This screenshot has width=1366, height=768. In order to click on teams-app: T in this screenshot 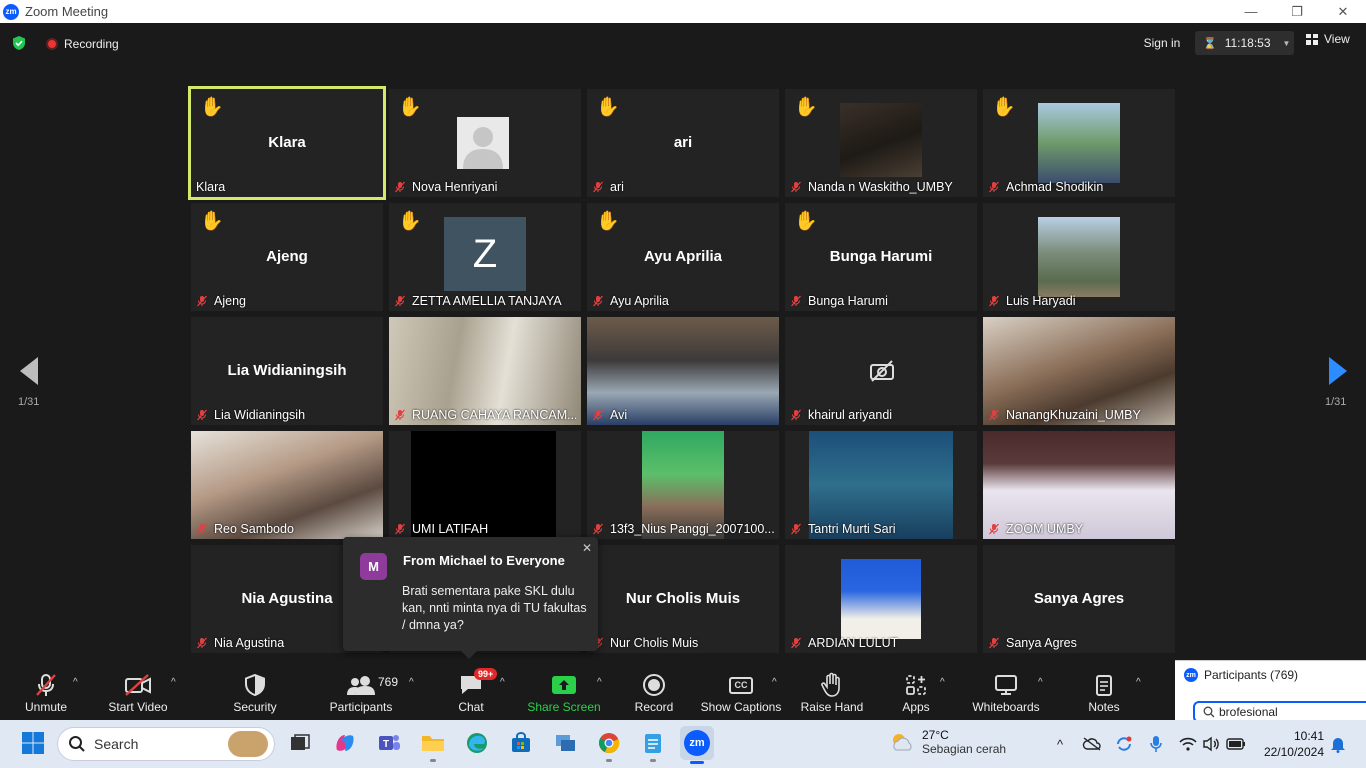, I will do `click(389, 743)`.